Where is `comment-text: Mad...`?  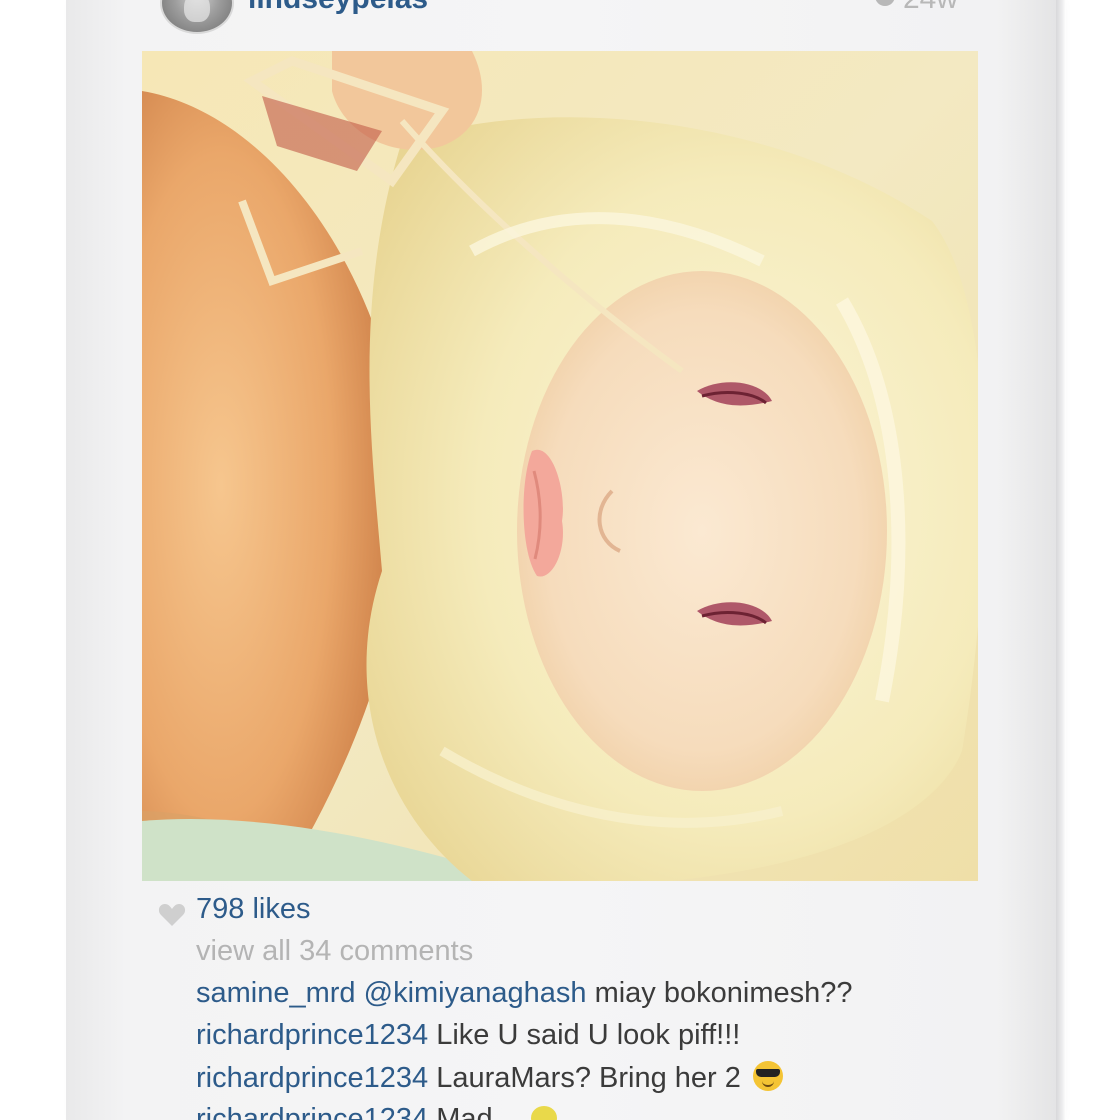
comment-text: Mad... is located at coordinates (472, 1111).